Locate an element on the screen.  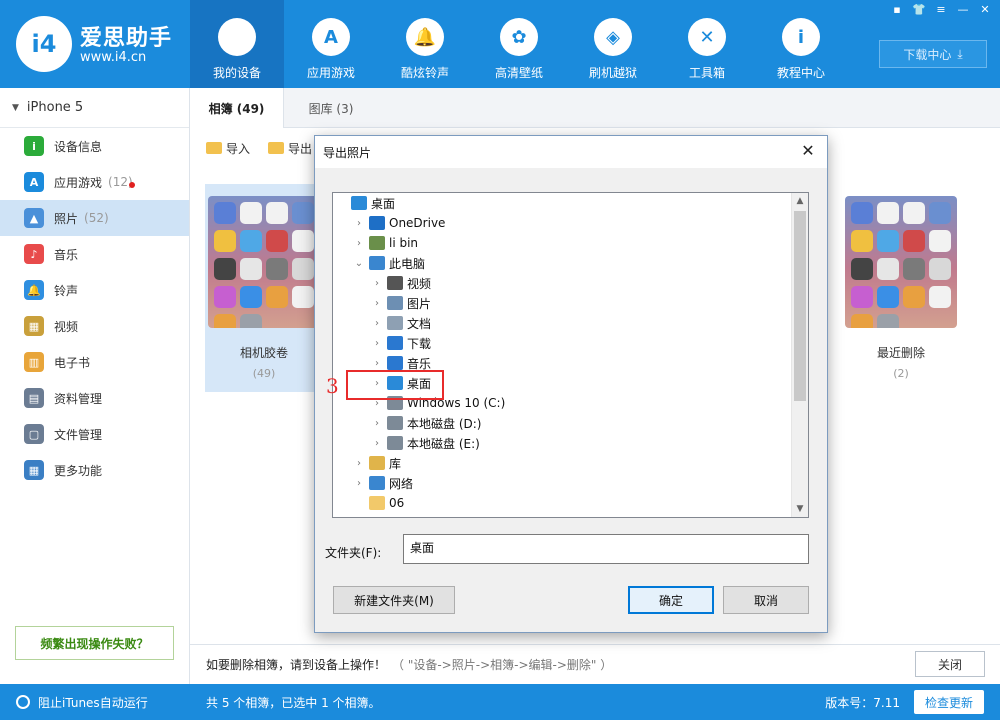
download-icon: ⤓ is located at coordinates (960, 53).